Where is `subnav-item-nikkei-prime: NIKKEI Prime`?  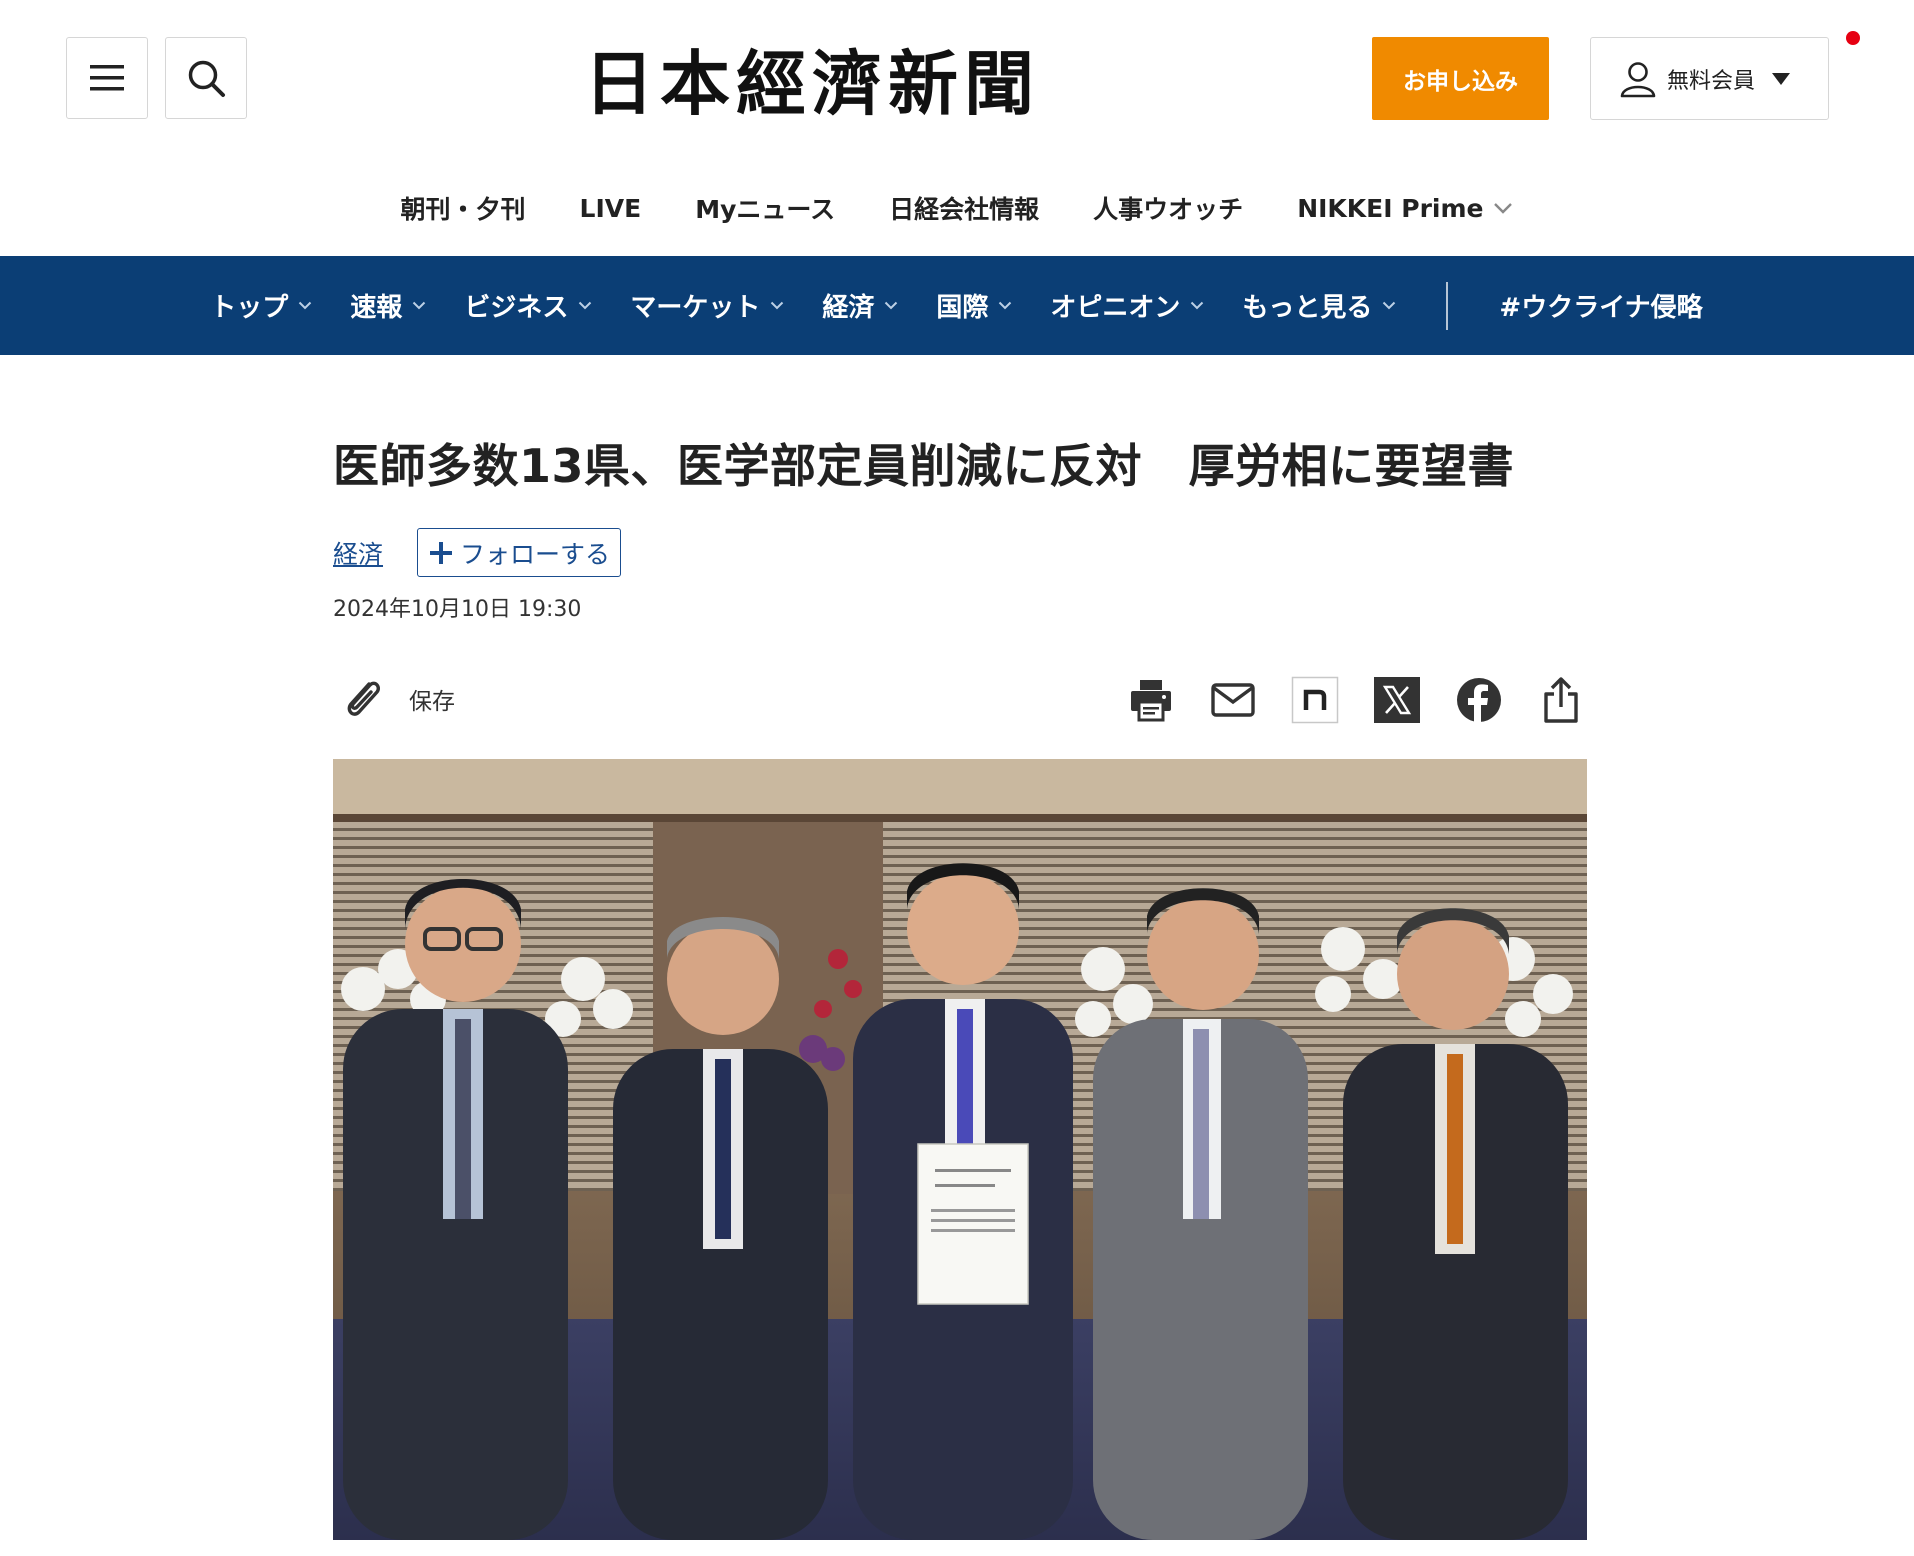
subnav-item-nikkei-prime: NIKKEI Prime is located at coordinates (1405, 208).